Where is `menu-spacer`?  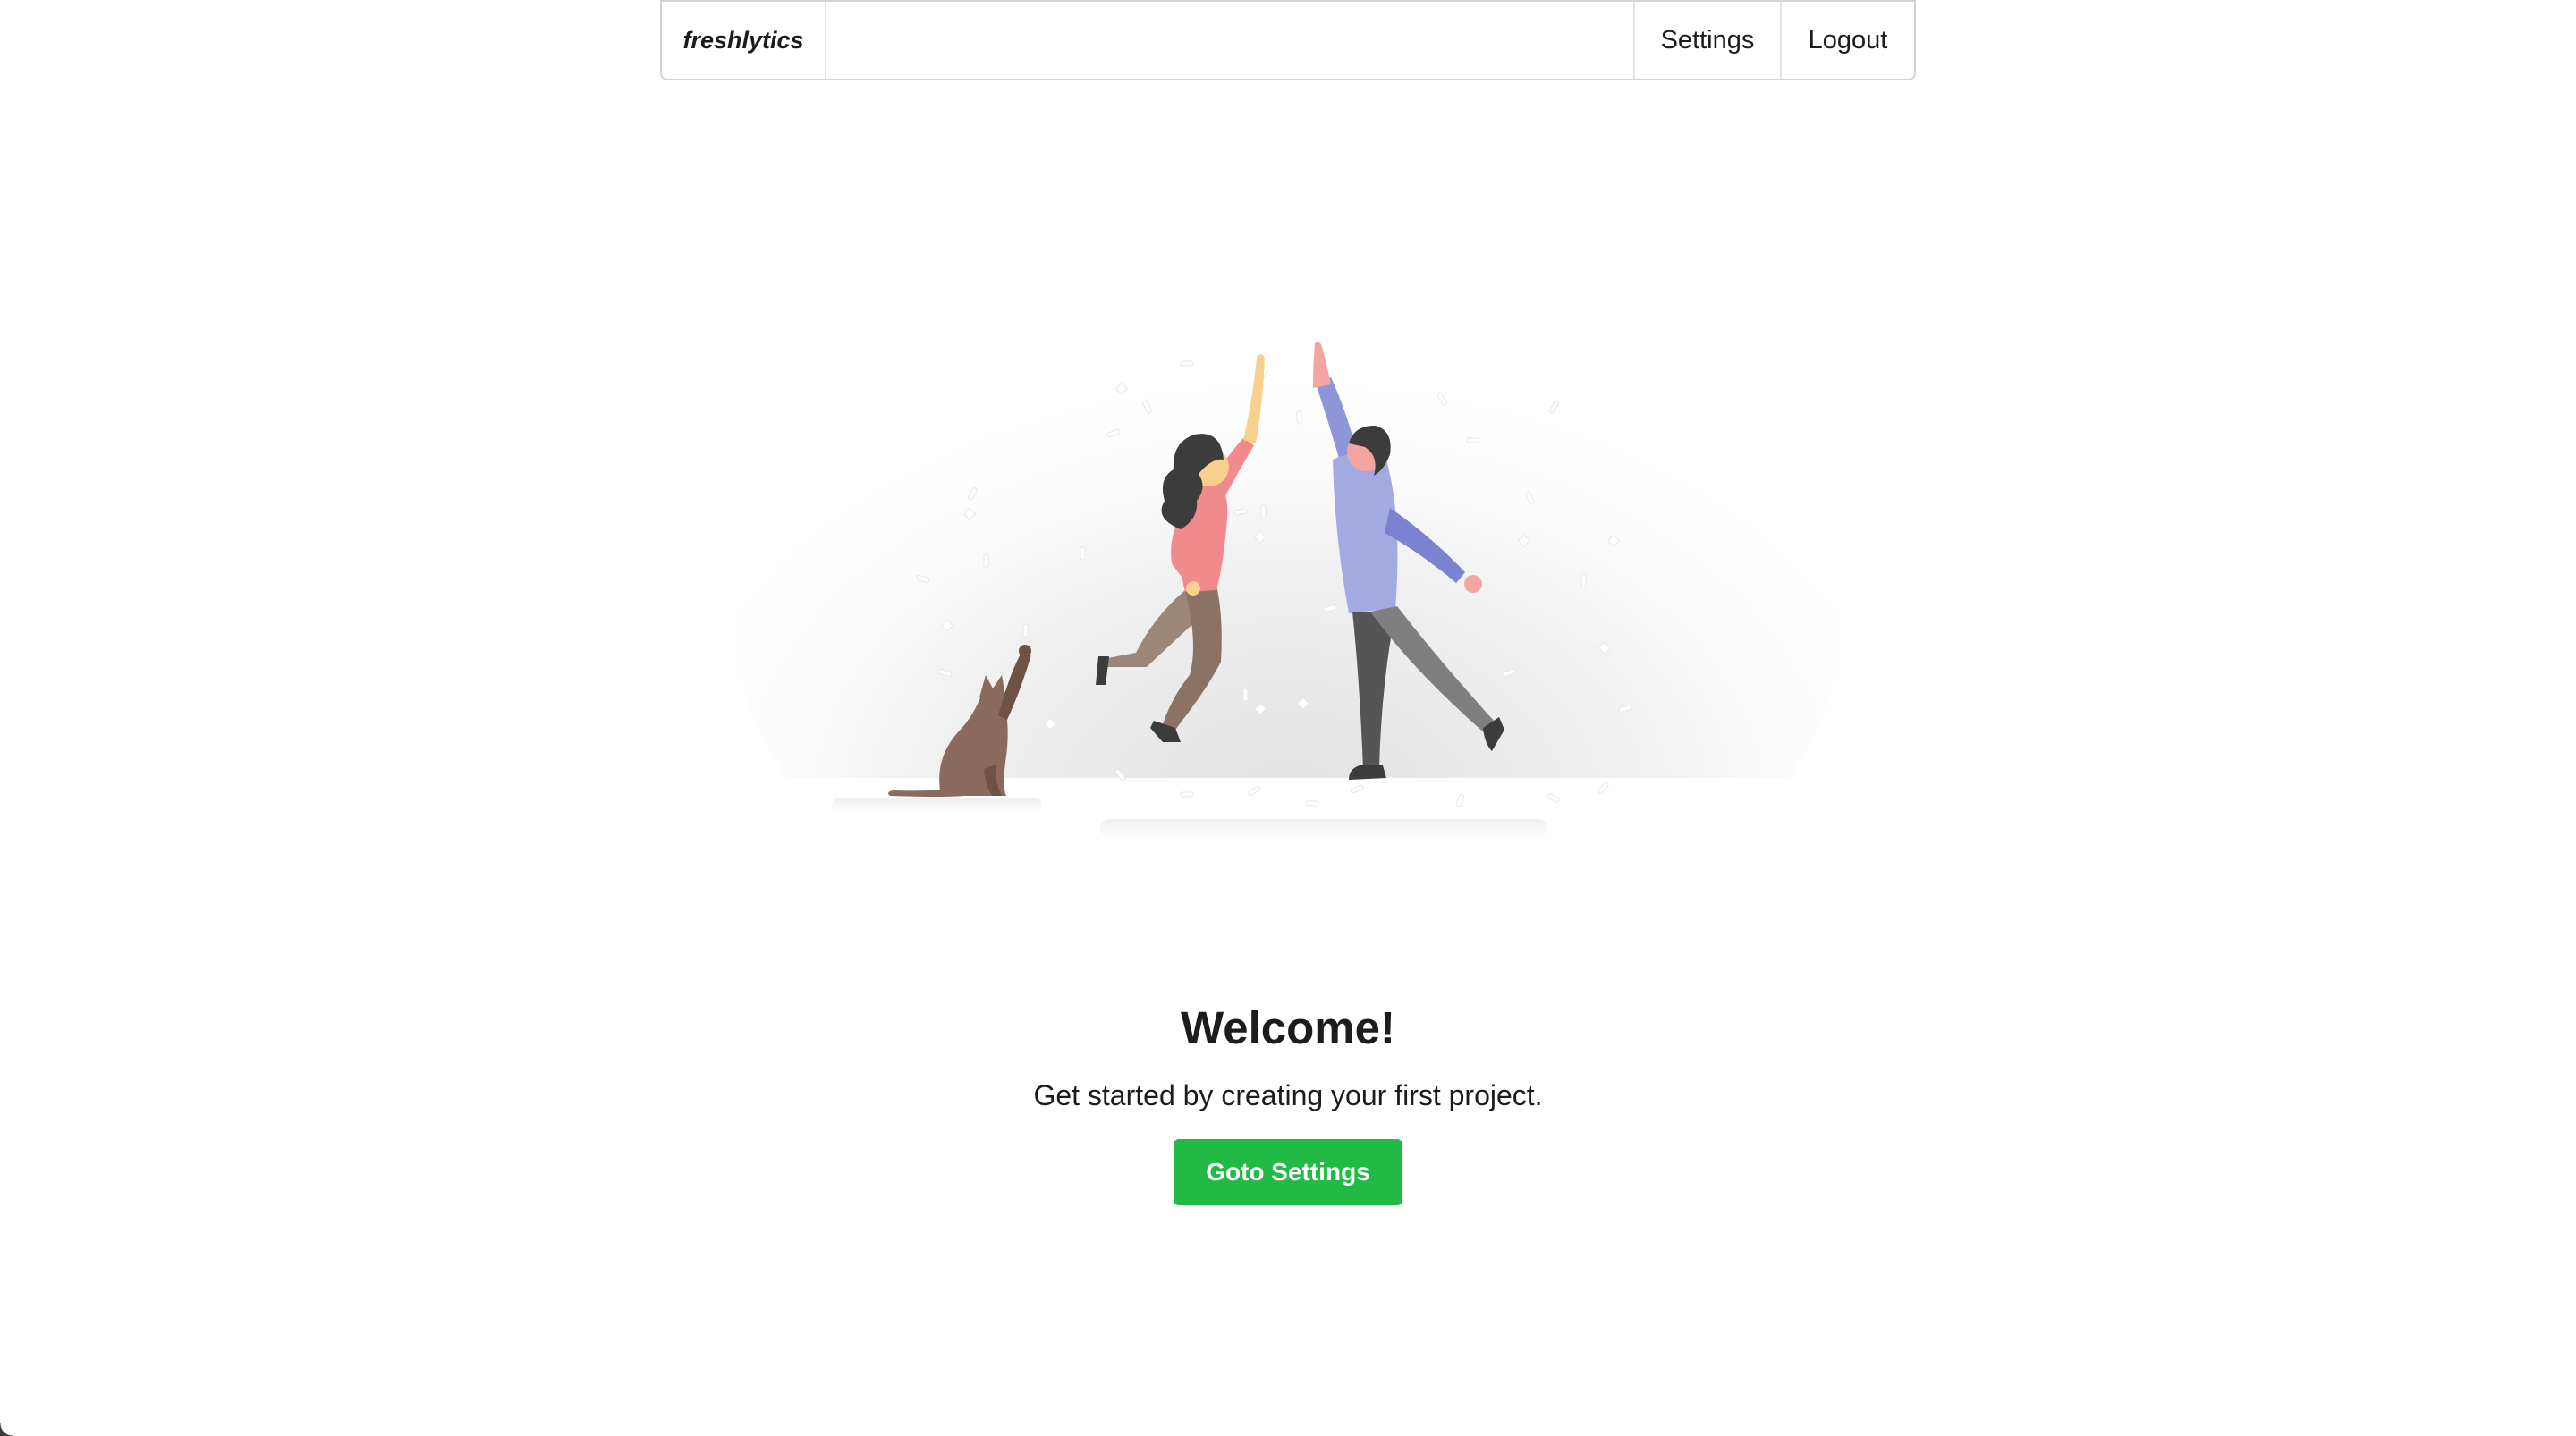
menu-spacer is located at coordinates (1229, 40).